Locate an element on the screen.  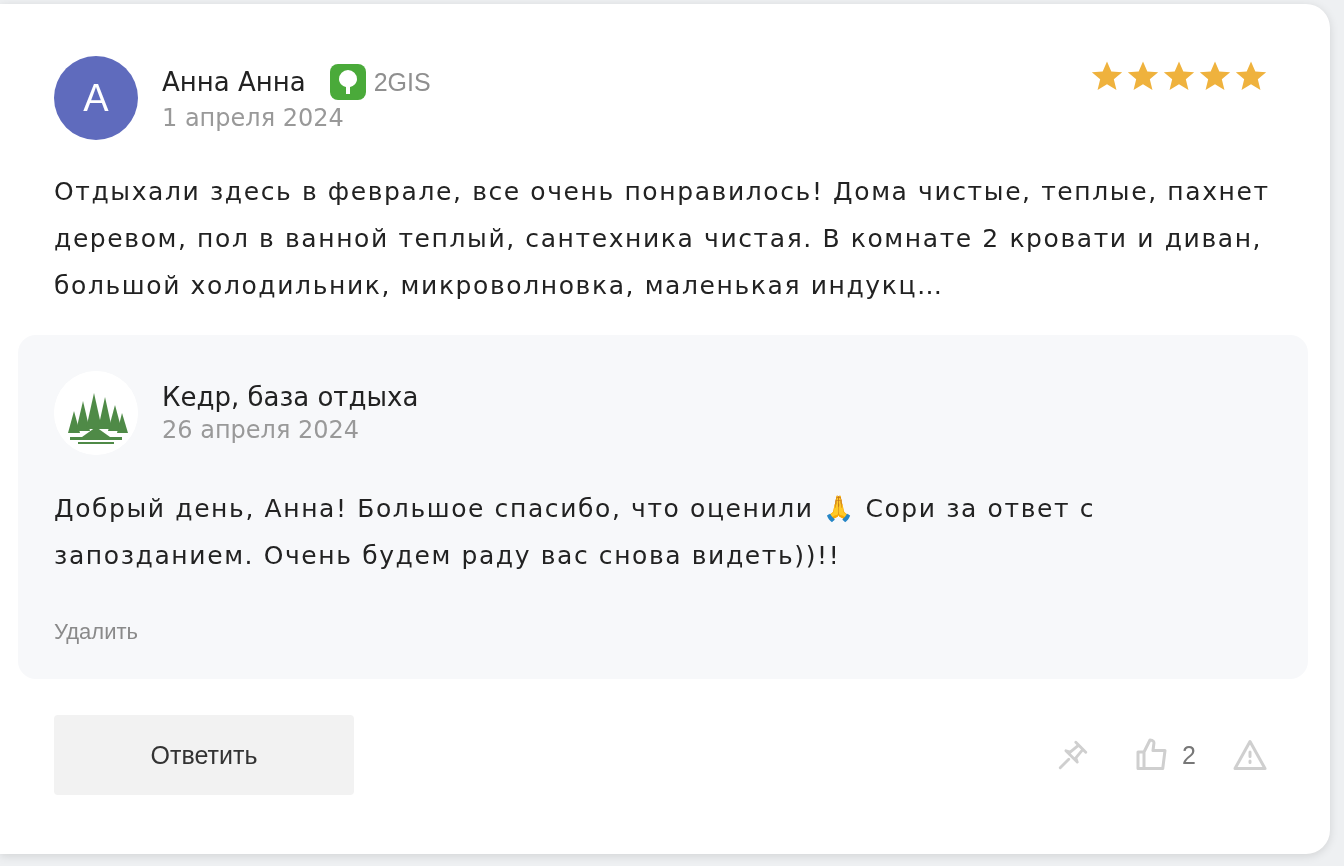
pin-logo-icon is located at coordinates (347, 82).